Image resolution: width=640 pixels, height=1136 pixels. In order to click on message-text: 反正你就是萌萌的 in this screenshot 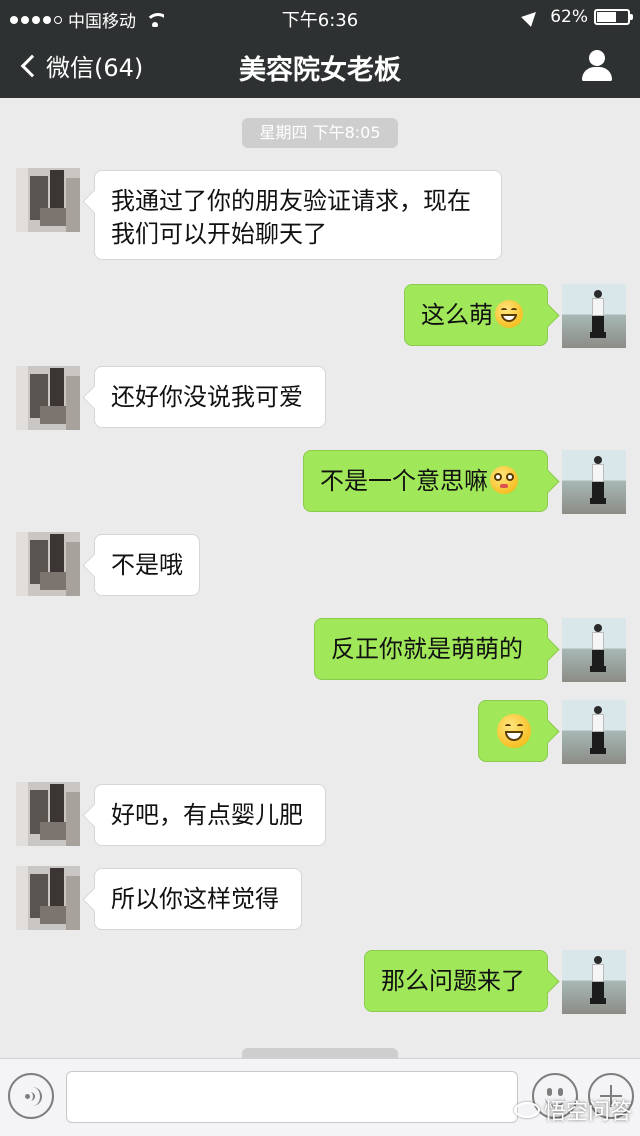, I will do `click(427, 649)`.